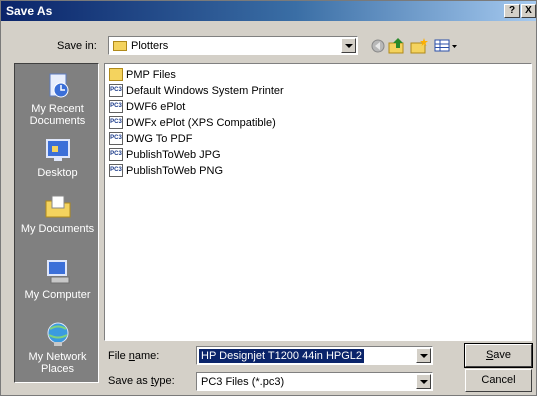 The image size is (537, 396). I want to click on save-button: Save, so click(498, 355).